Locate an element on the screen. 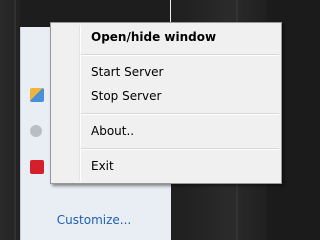 This screenshot has width=320, height=240. menu-item-open-hide-window: Open/hide window is located at coordinates (166, 37).